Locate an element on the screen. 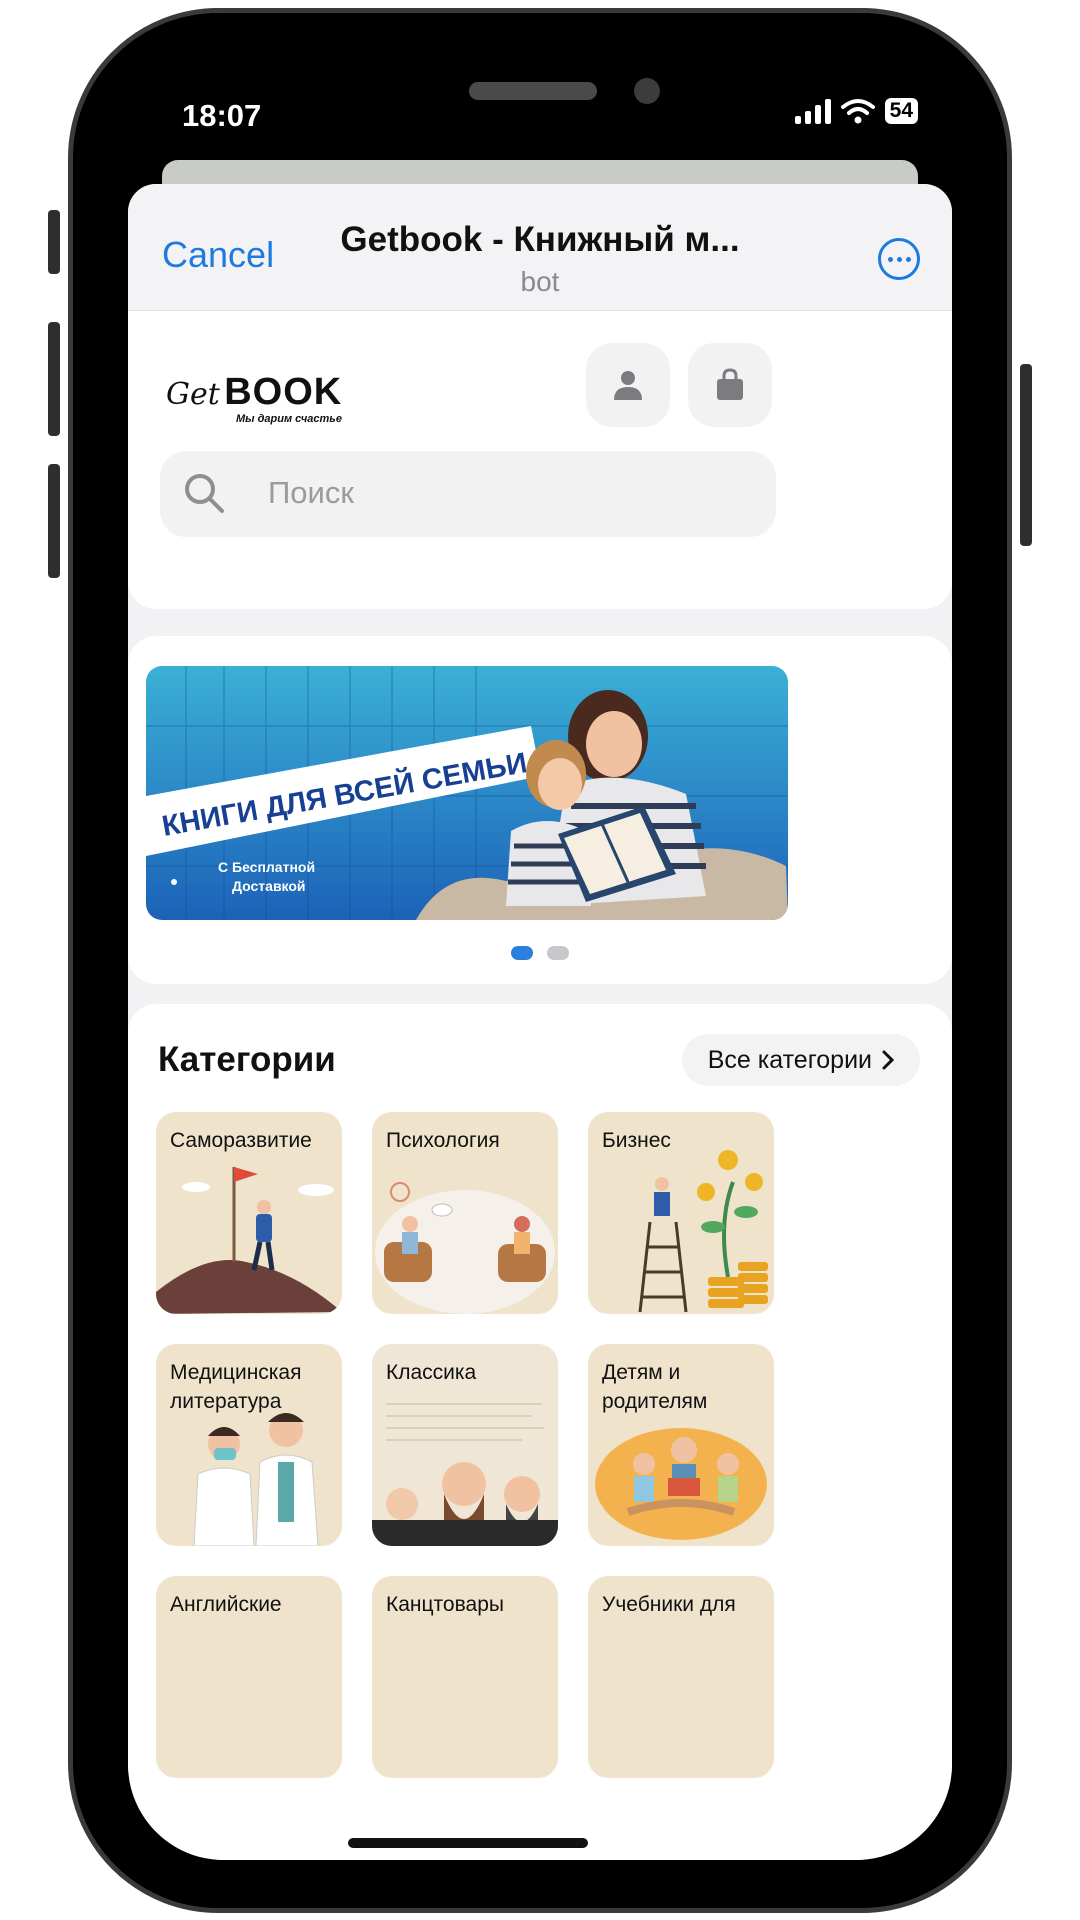 This screenshot has width=1080, height=1920. banner-line1: С Бесплатной is located at coordinates (266, 867).